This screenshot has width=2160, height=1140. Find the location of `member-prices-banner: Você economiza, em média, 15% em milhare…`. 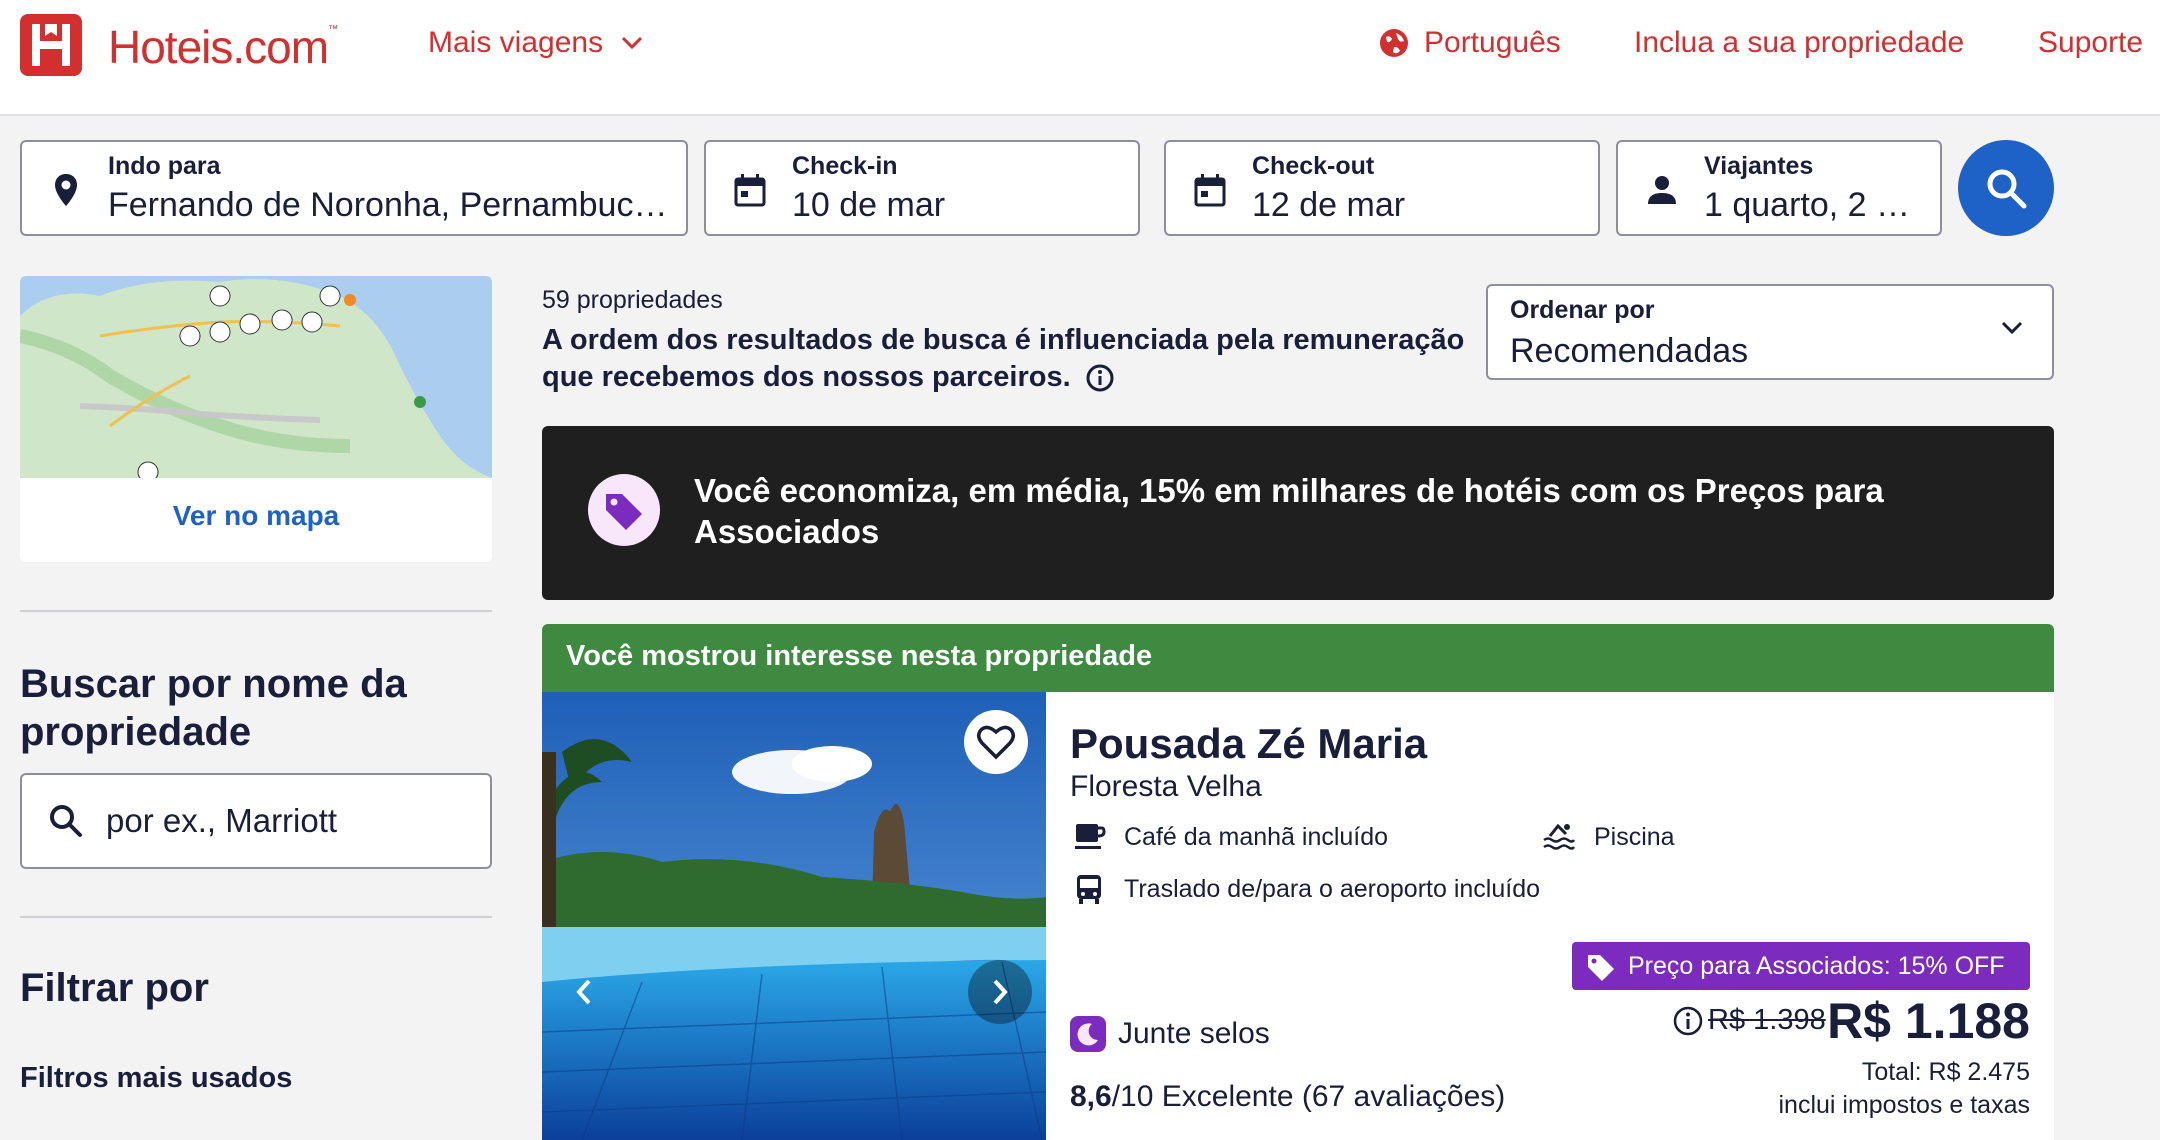

member-prices-banner: Você economiza, em média, 15% em milhare… is located at coordinates (1298, 513).